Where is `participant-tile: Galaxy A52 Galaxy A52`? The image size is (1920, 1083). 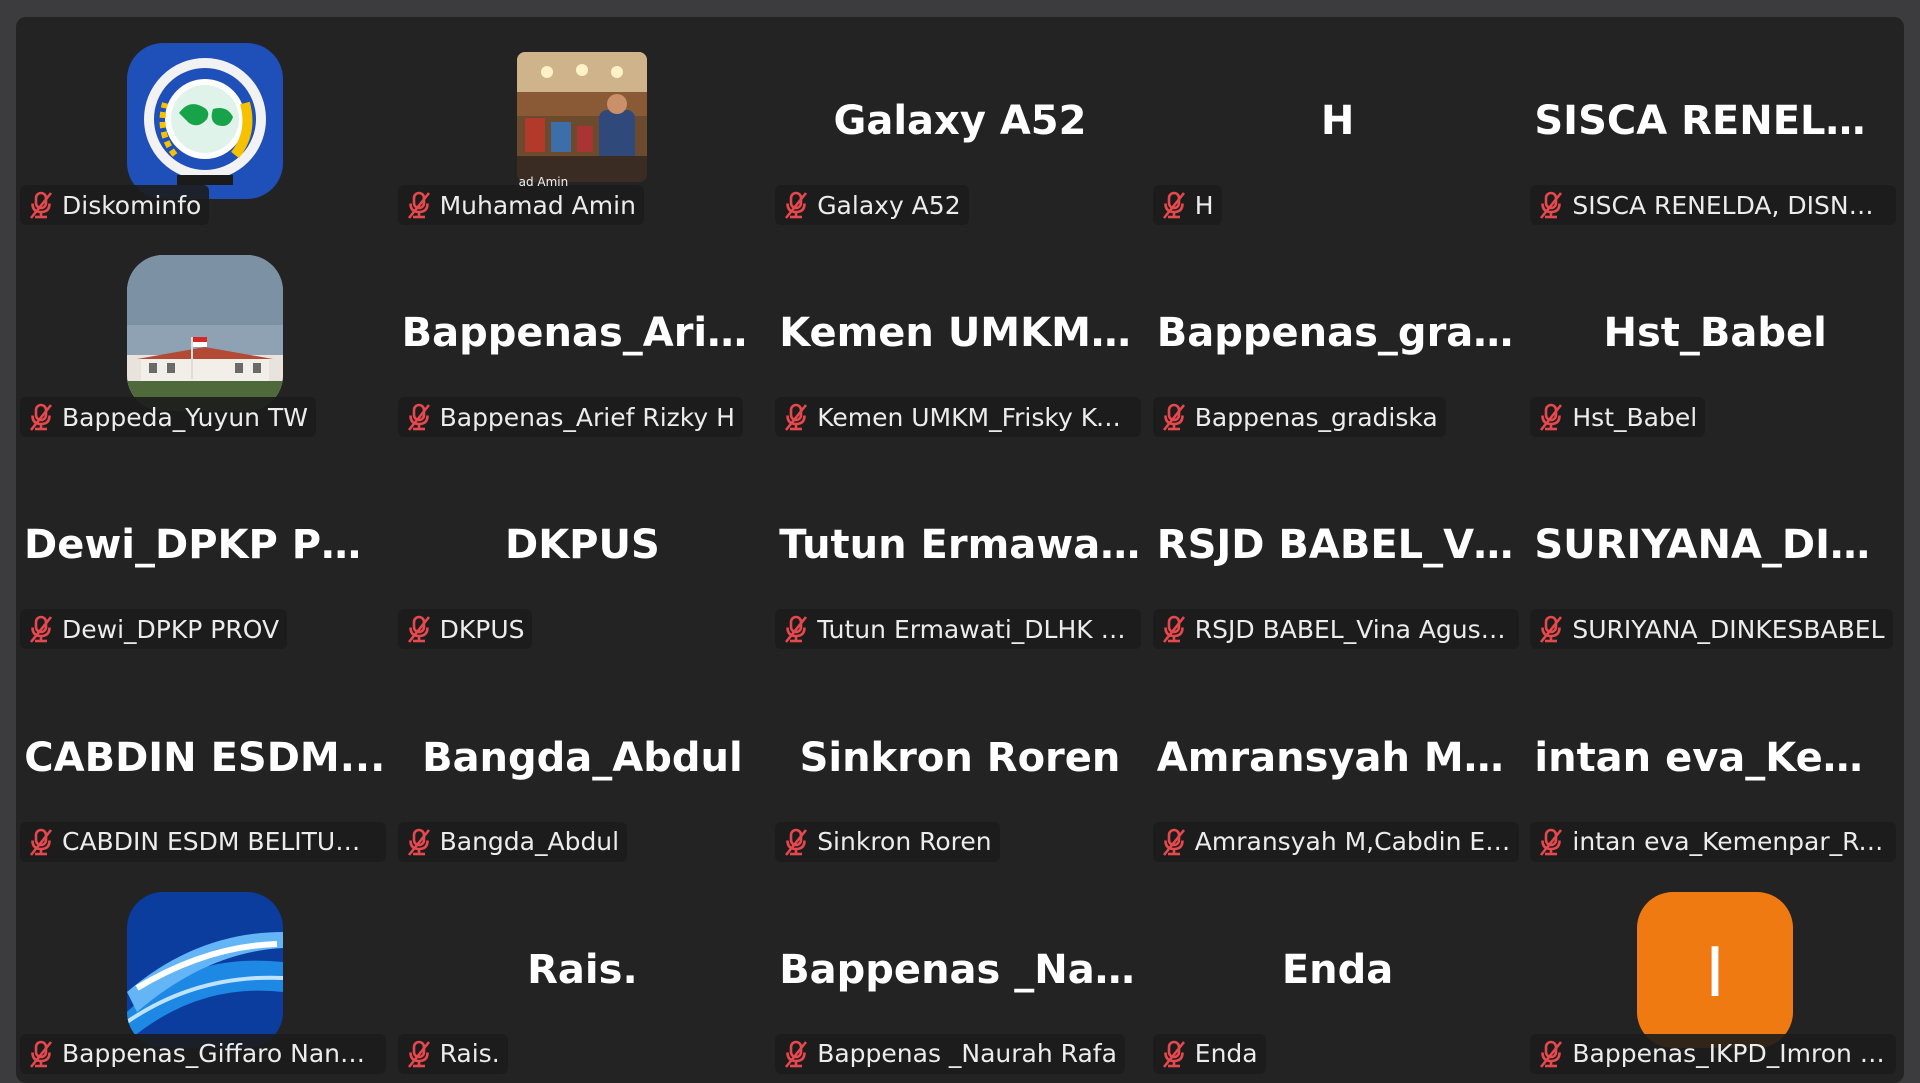 participant-tile: Galaxy A52 Galaxy A52 is located at coordinates (960, 123).